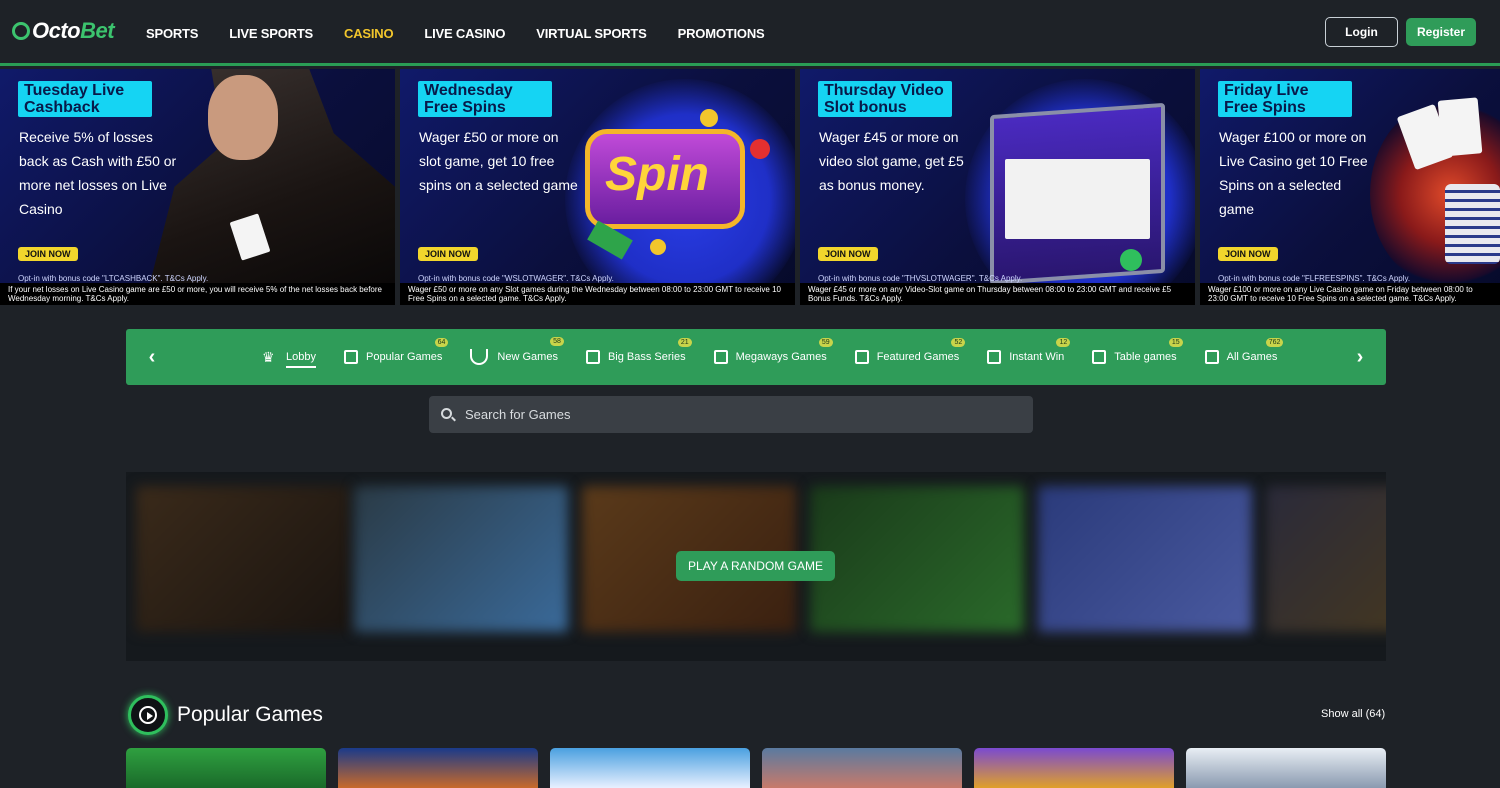  I want to click on category-lobby: ♛ Lobby, so click(289, 357).